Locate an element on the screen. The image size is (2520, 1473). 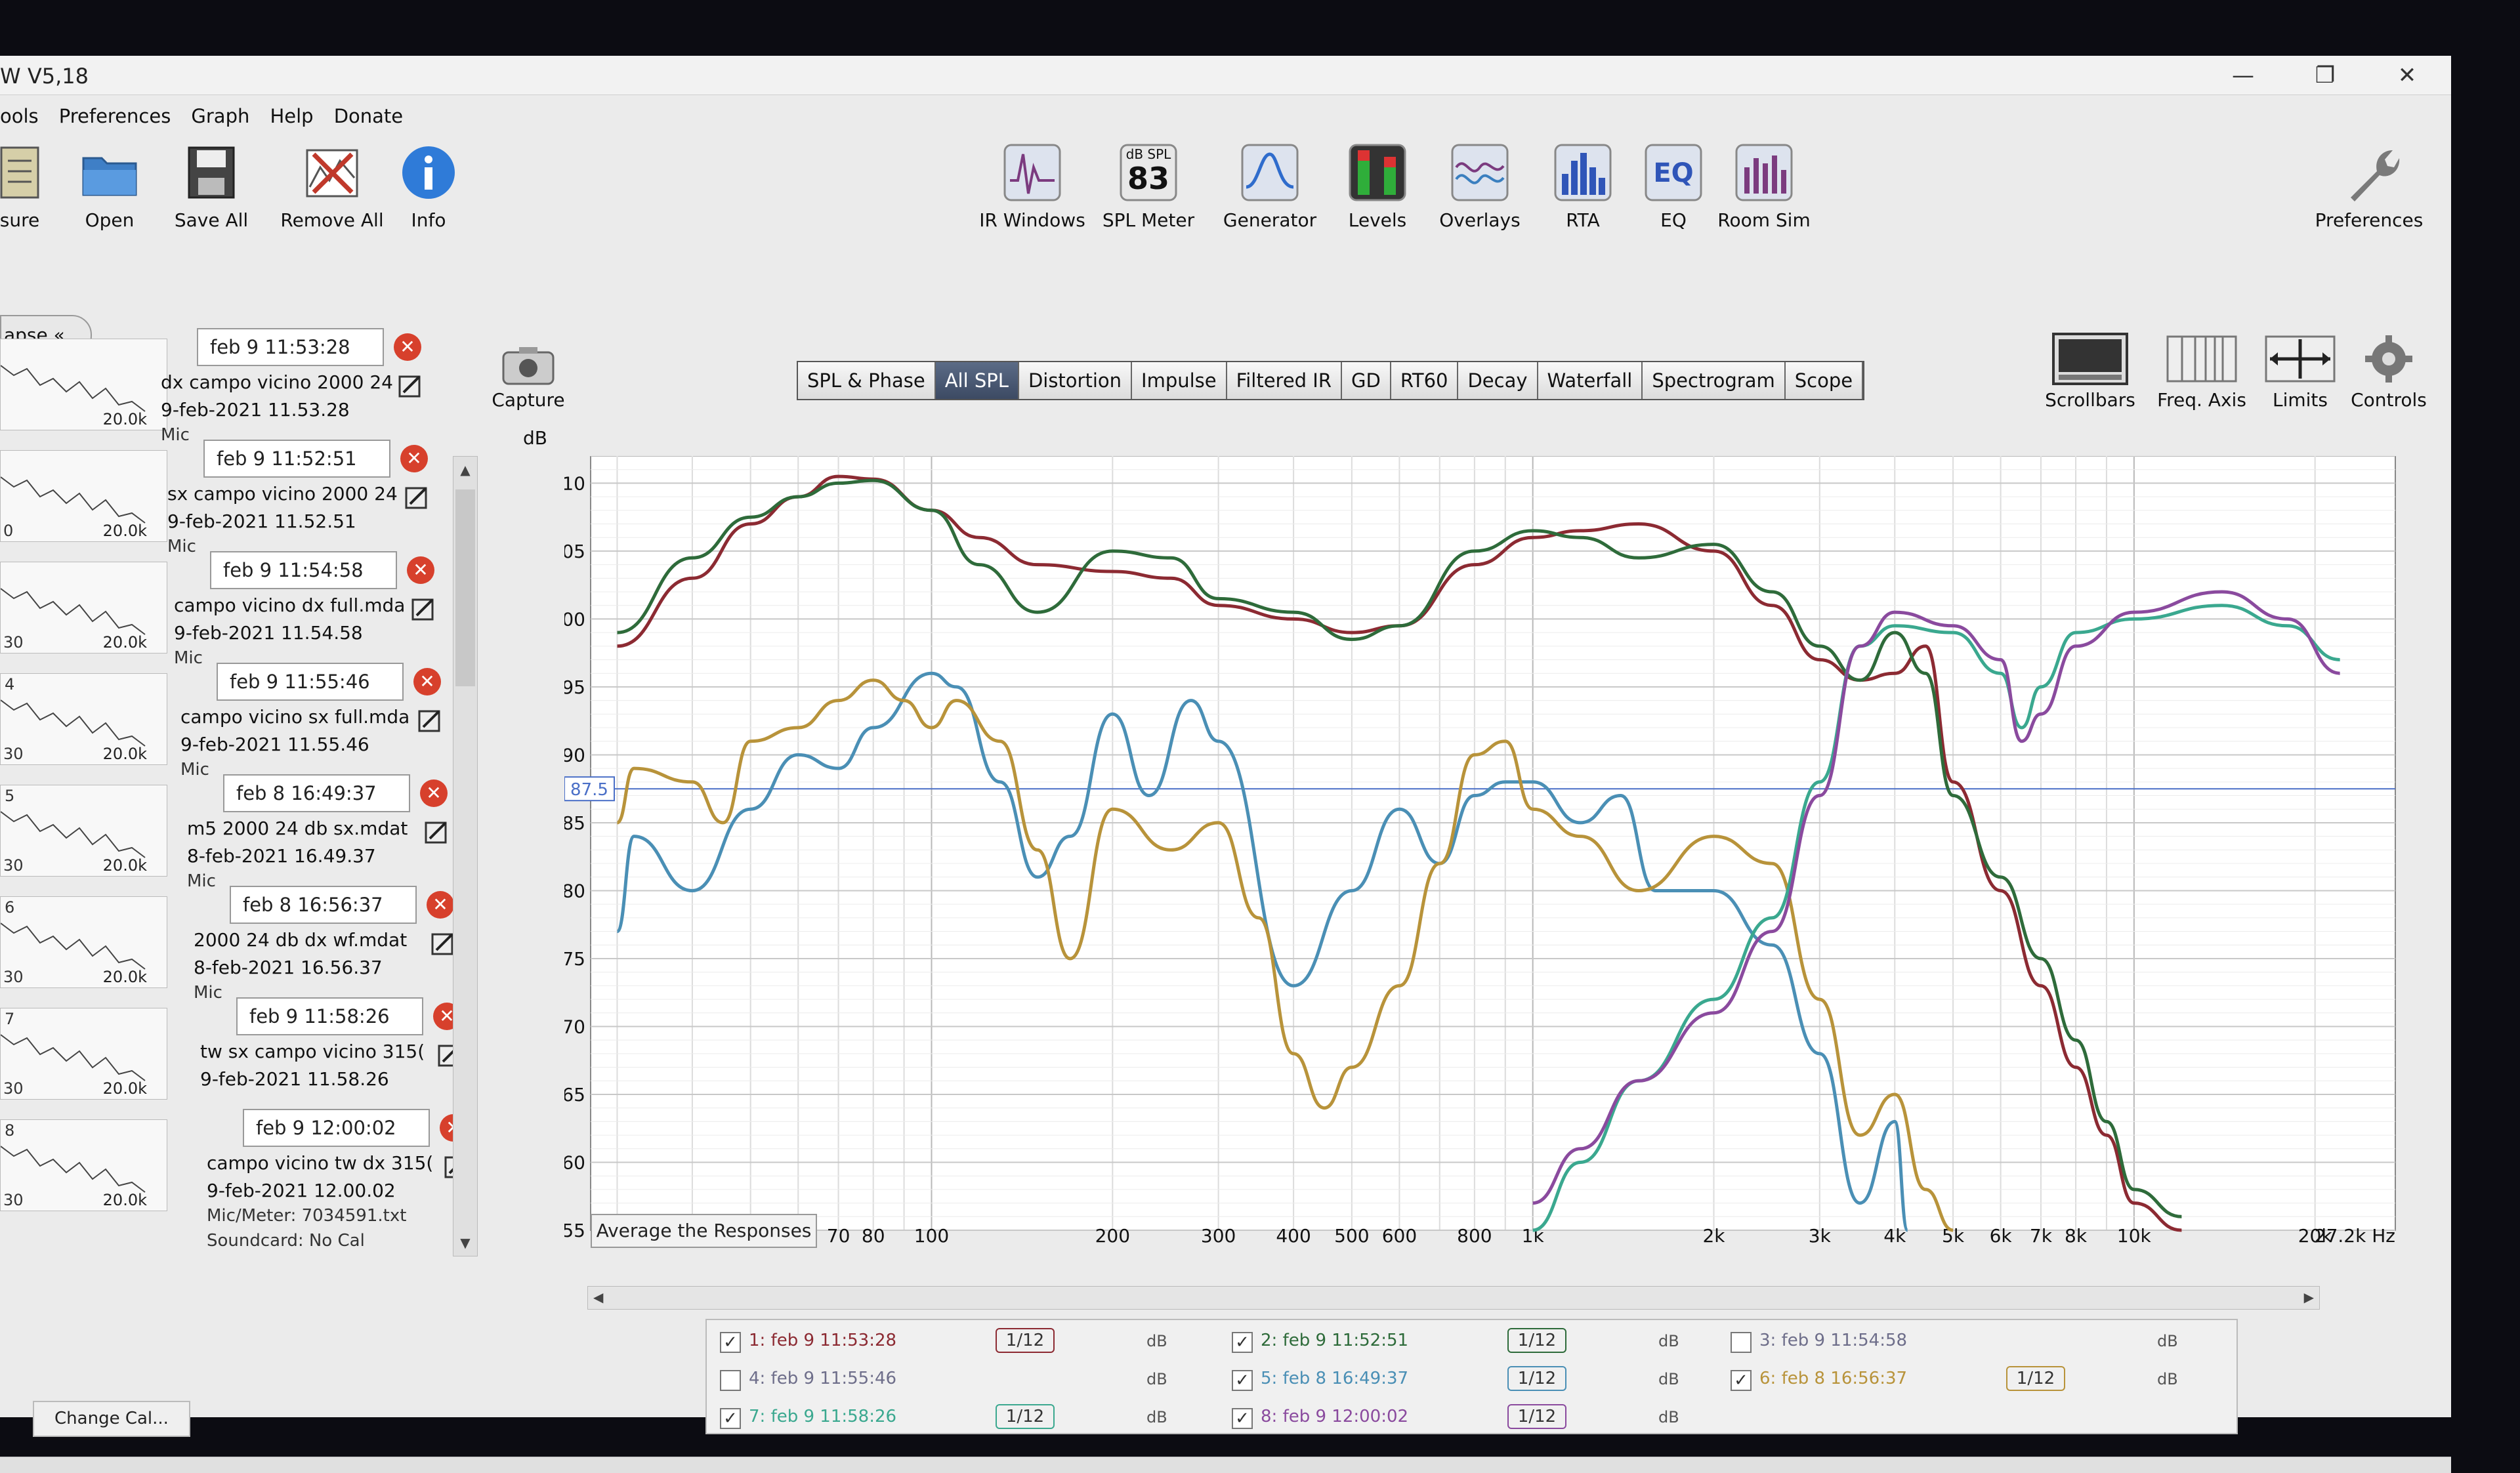
menu-tools: ools is located at coordinates (19, 116).